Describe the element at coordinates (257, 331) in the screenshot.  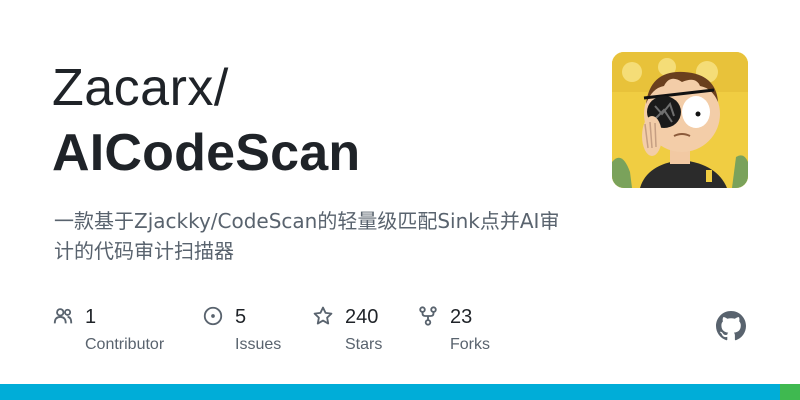
I see `stat-issues: 5 Issues` at that location.